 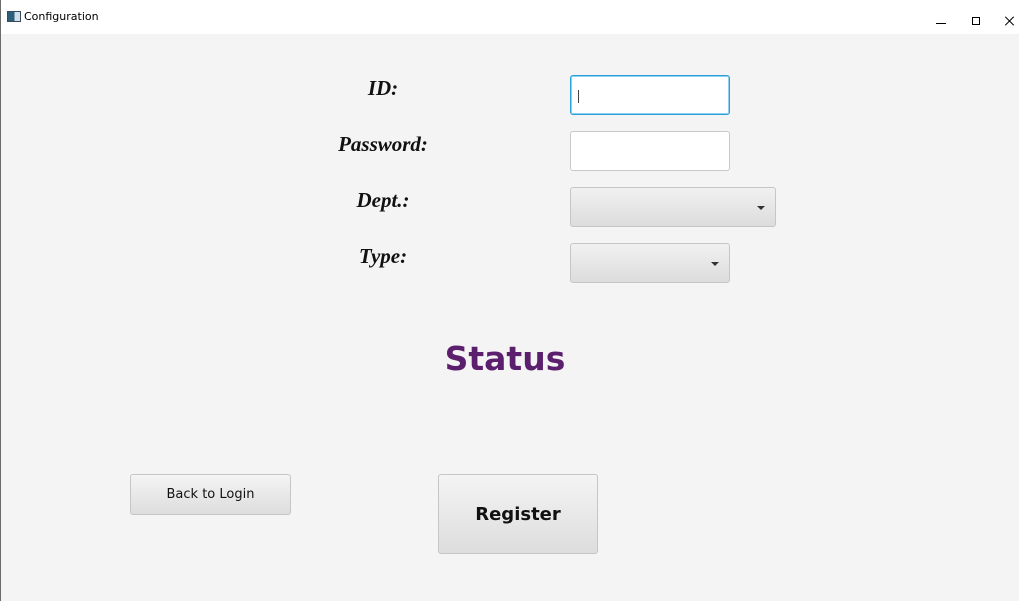 I want to click on dept-label: Dept.:, so click(x=383, y=200).